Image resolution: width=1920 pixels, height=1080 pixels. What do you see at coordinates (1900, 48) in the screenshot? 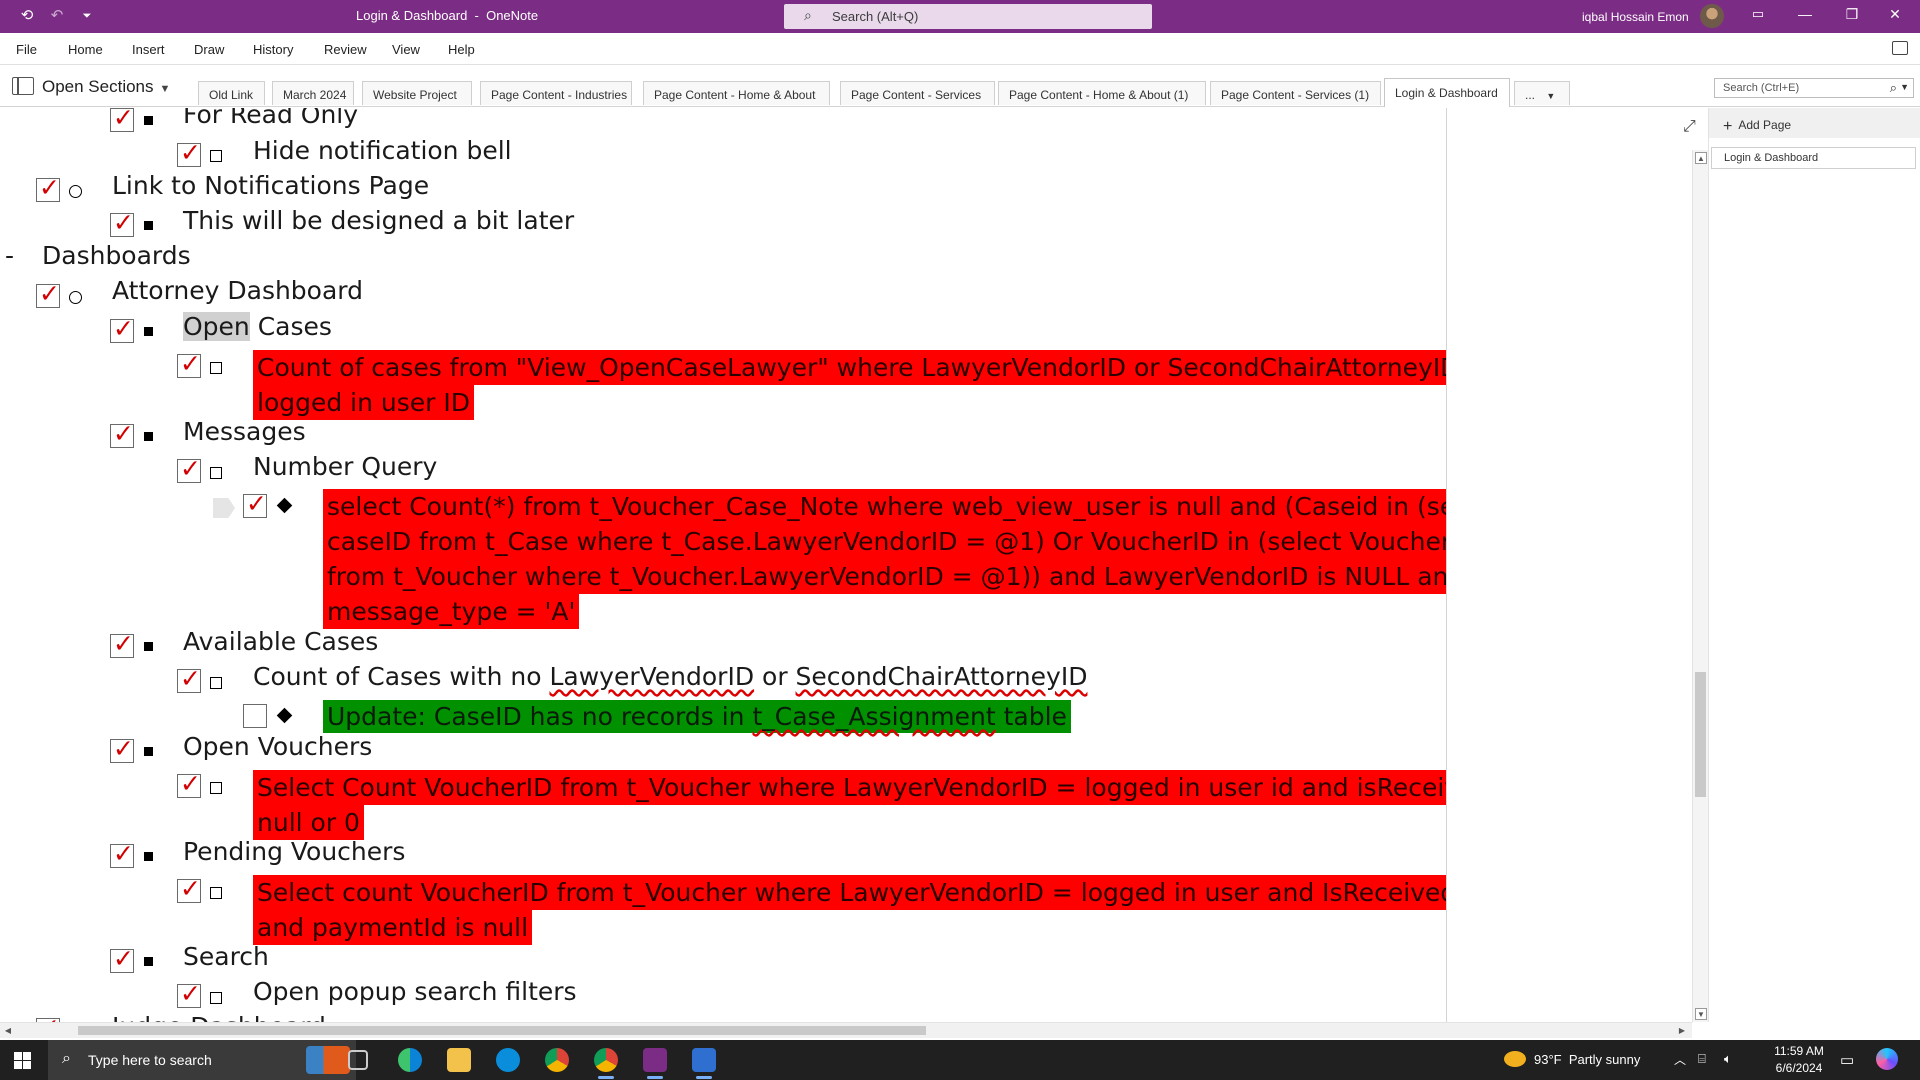
I see `immersive-reader-icon` at bounding box center [1900, 48].